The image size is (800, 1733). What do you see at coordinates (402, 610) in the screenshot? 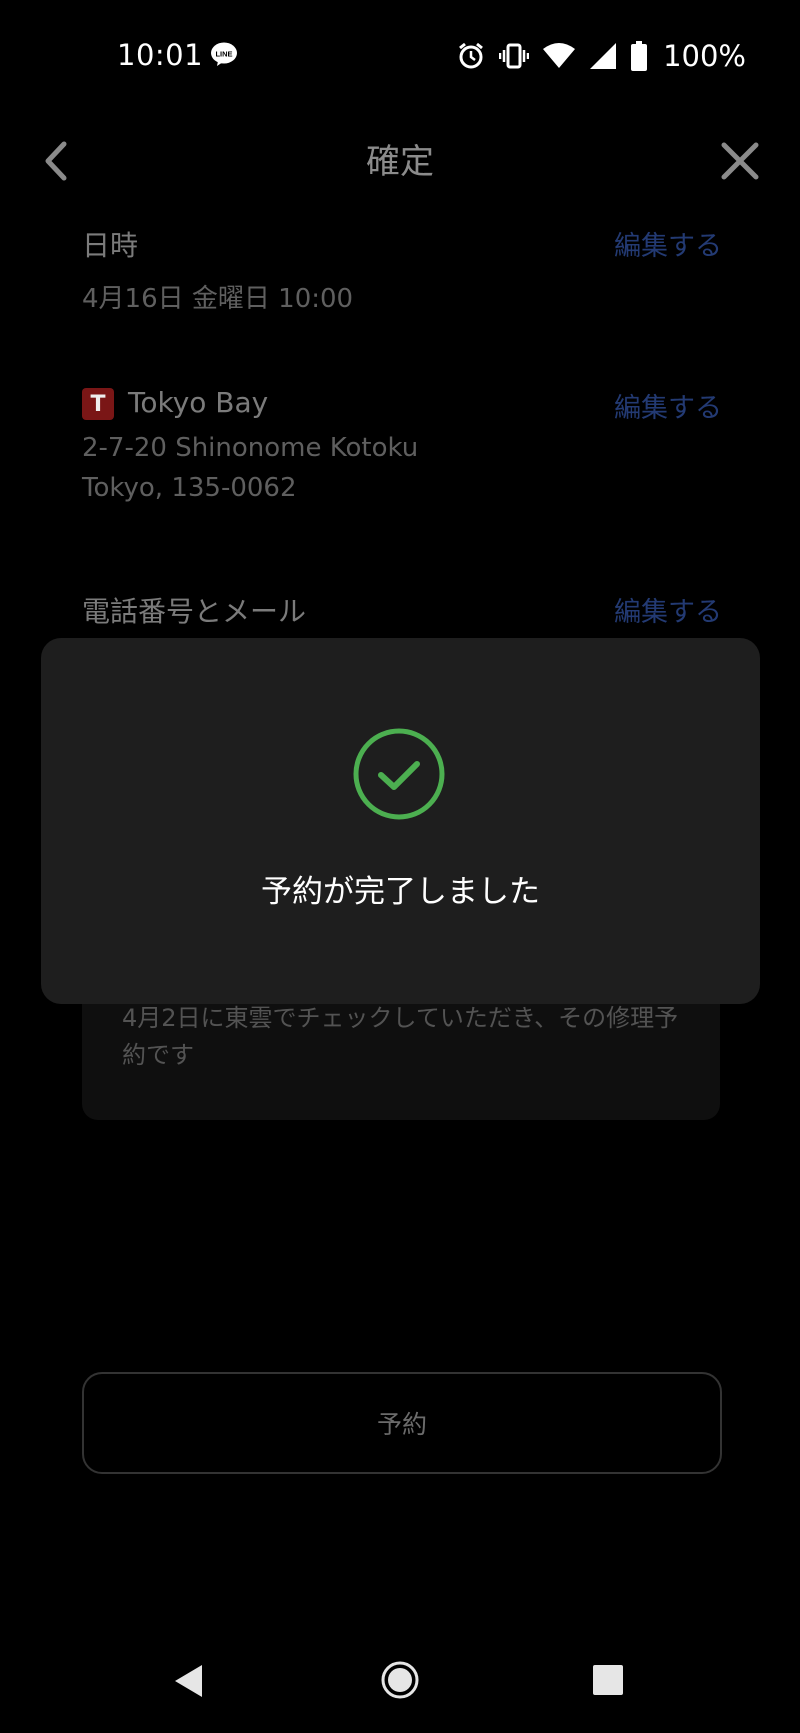
I see `contact-section: 電話番号とメール 編集する` at bounding box center [402, 610].